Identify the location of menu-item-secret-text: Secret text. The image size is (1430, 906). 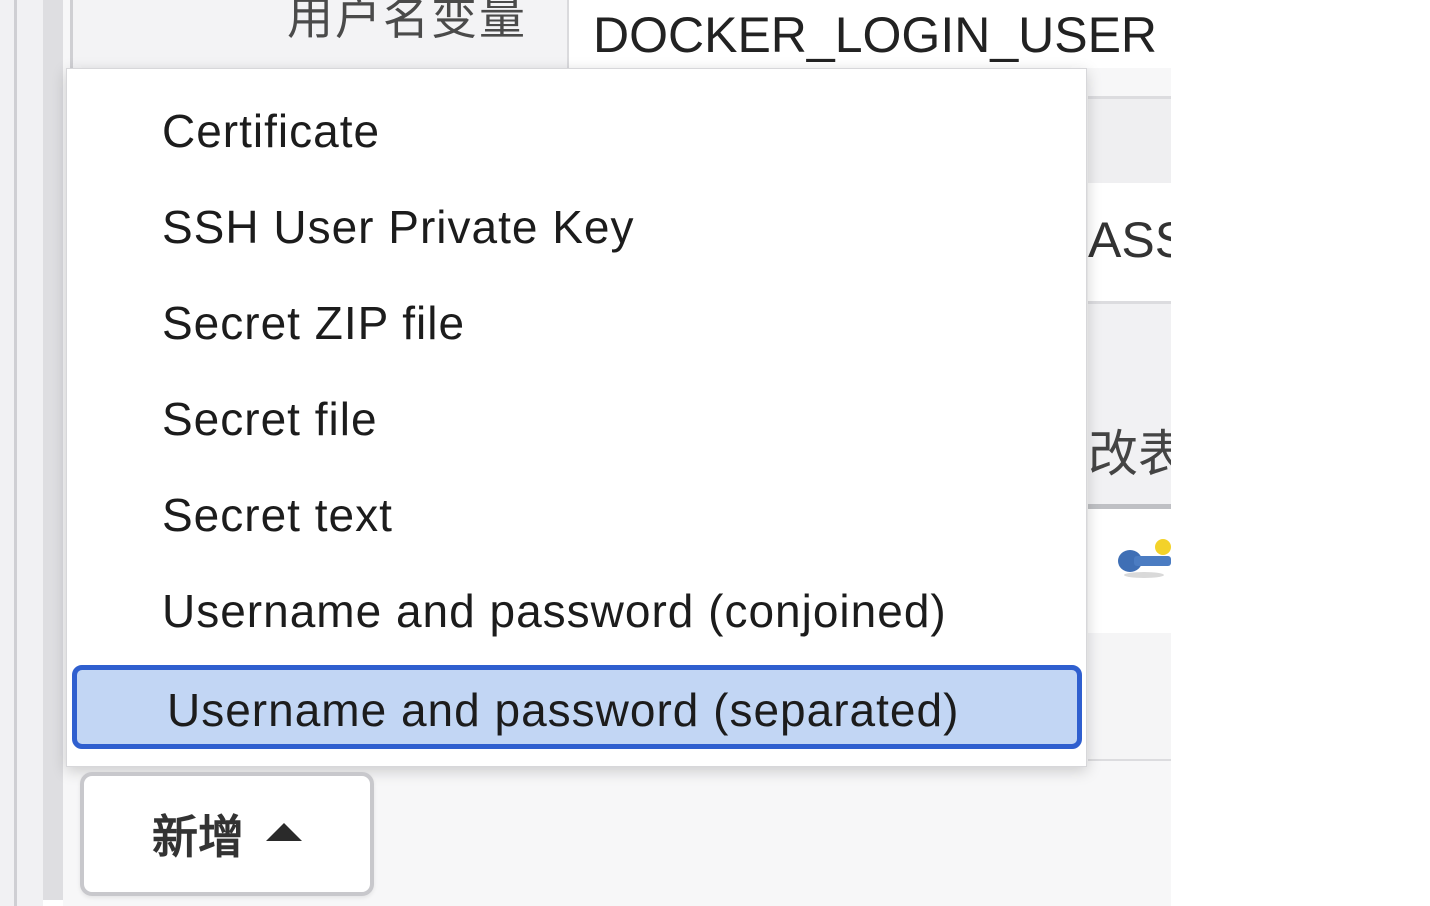
(577, 515).